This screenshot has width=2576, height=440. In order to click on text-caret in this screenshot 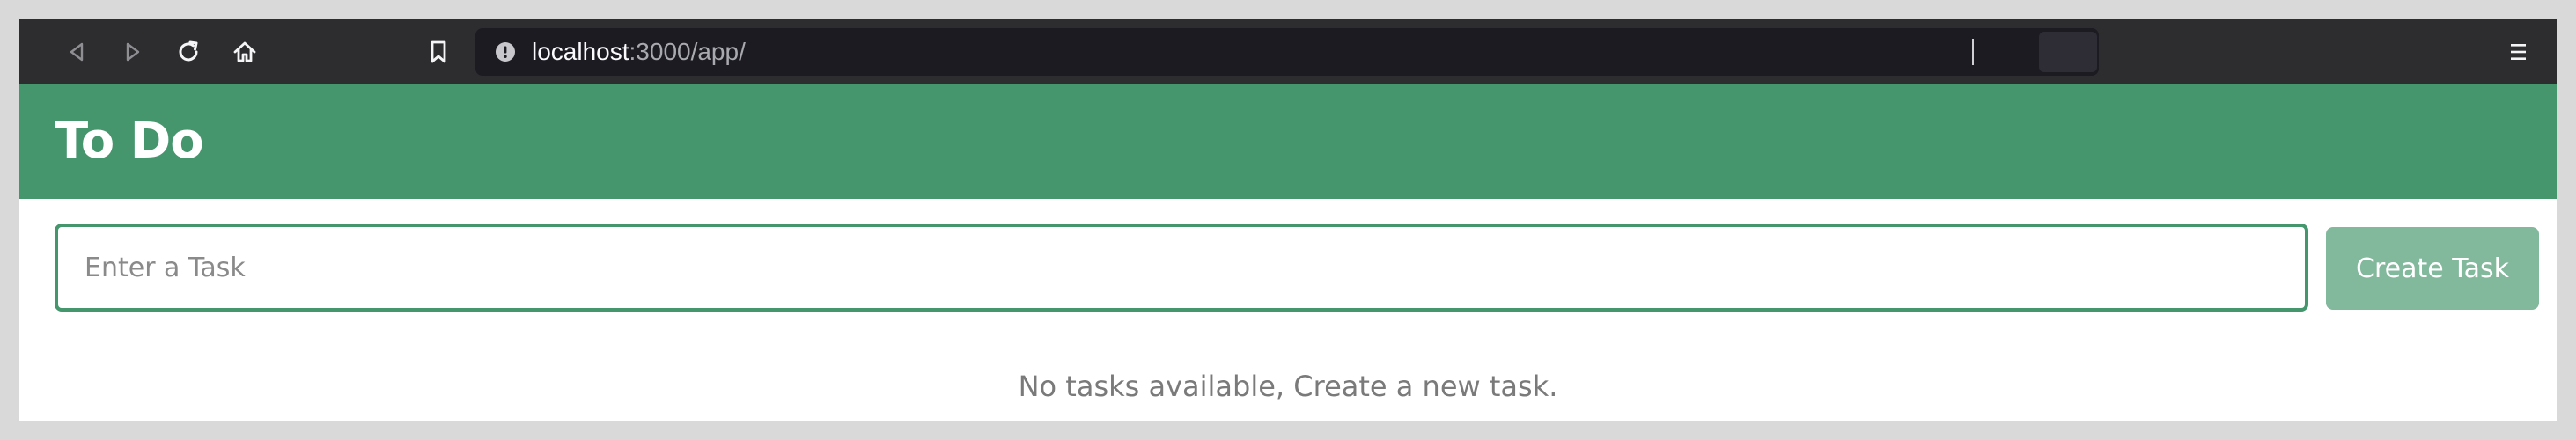, I will do `click(1973, 52)`.